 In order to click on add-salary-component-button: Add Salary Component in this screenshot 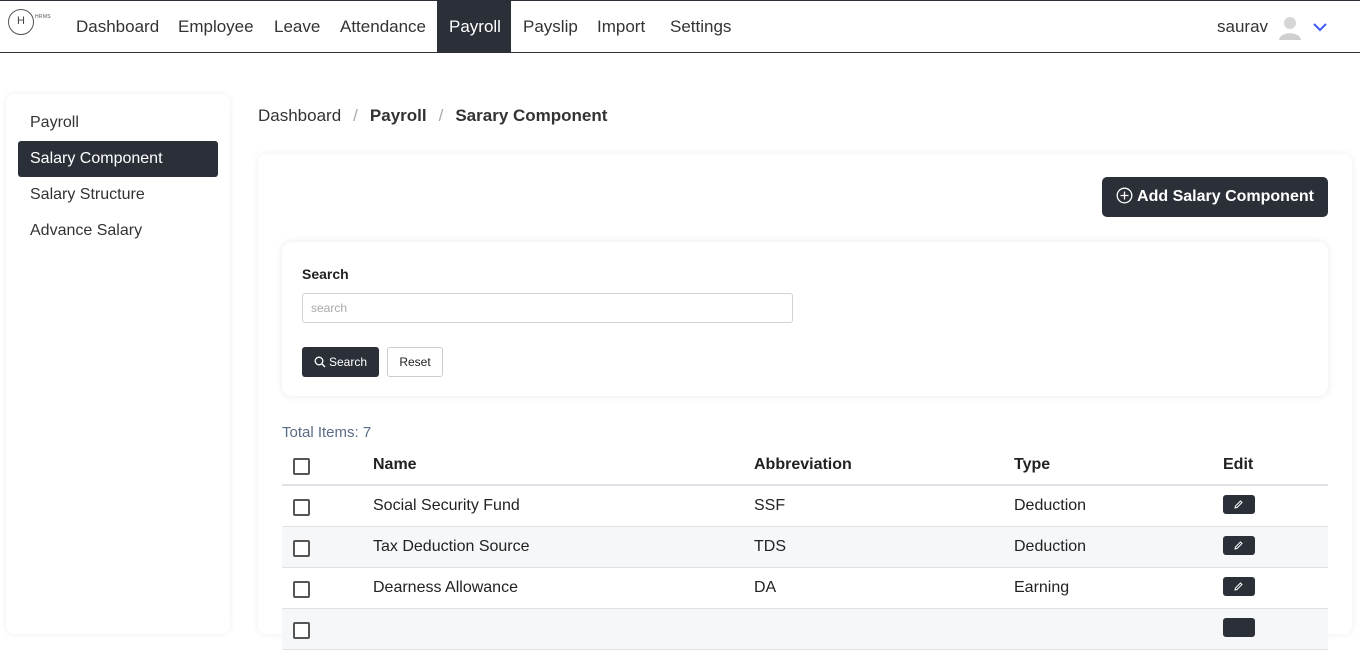, I will do `click(1215, 197)`.